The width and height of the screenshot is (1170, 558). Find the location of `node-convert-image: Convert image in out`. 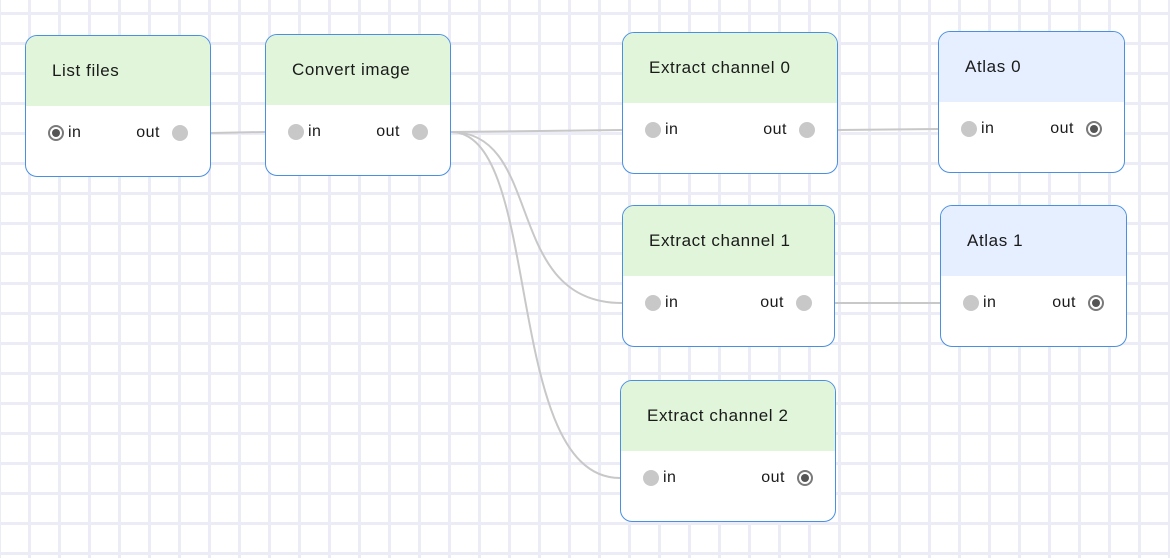

node-convert-image: Convert image in out is located at coordinates (358, 105).